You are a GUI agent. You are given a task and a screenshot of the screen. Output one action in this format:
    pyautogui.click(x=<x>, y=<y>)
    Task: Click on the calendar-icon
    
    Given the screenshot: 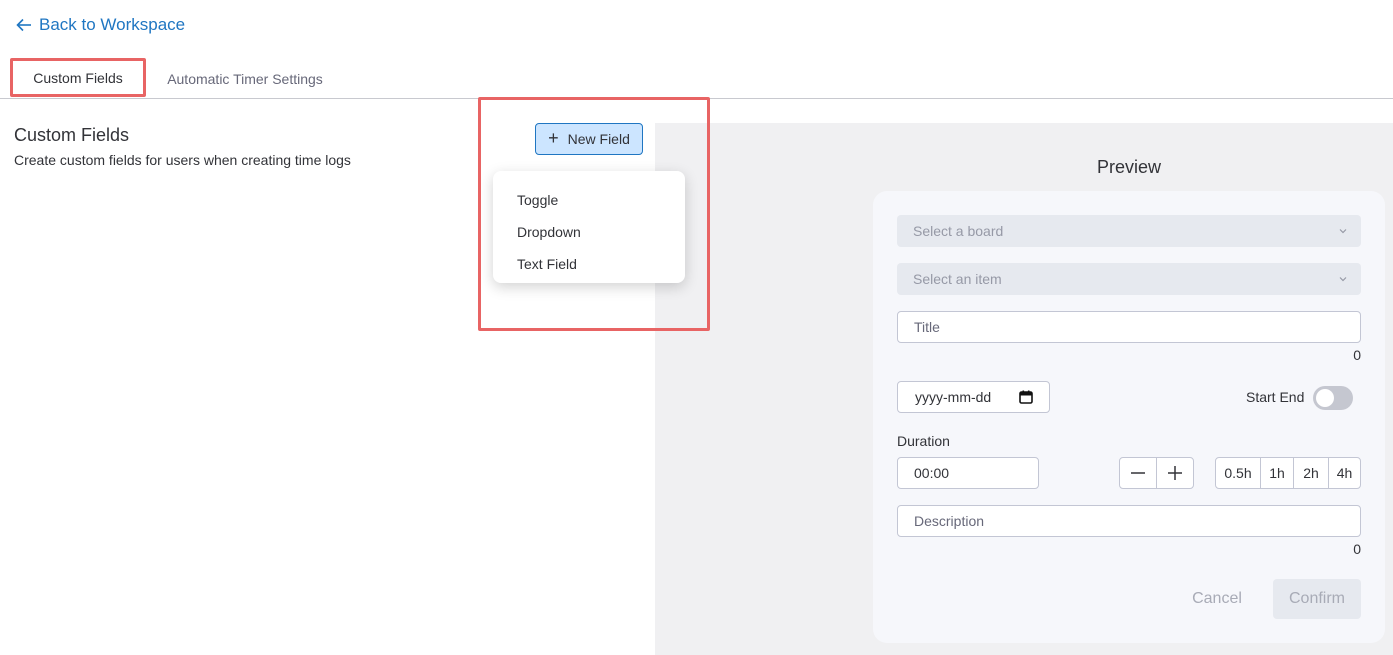 What is the action you would take?
    pyautogui.click(x=1026, y=397)
    